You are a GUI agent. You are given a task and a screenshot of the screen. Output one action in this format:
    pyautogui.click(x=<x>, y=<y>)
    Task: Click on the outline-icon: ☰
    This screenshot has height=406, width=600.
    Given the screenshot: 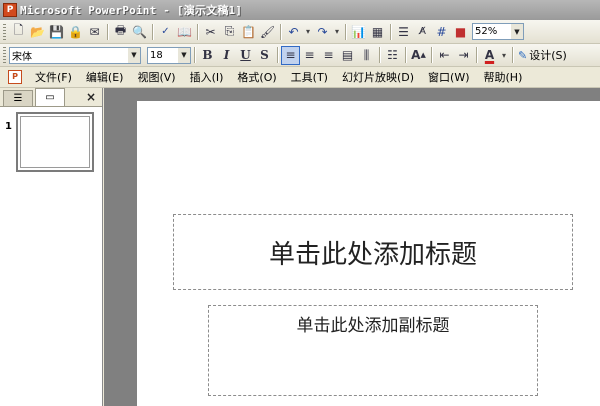 What is the action you would take?
    pyautogui.click(x=18, y=98)
    